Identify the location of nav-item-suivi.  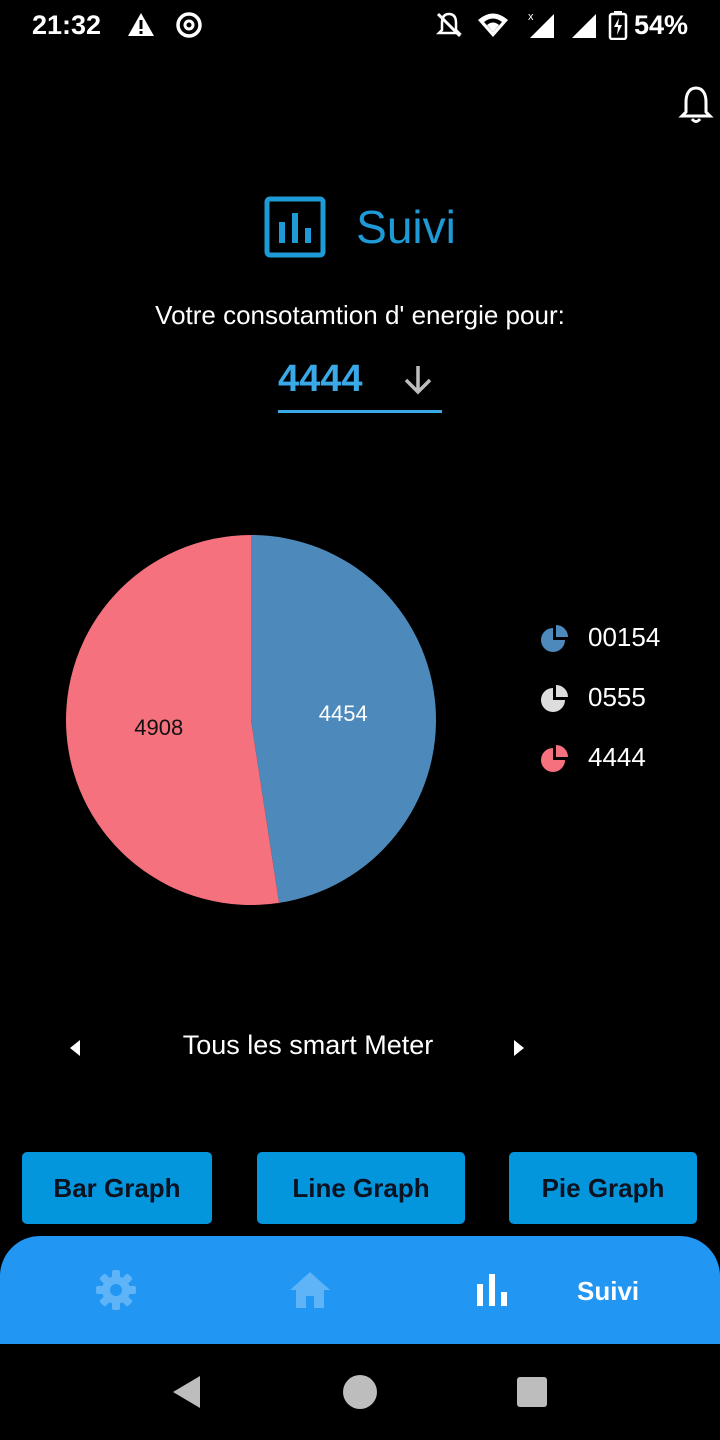
(492, 1288).